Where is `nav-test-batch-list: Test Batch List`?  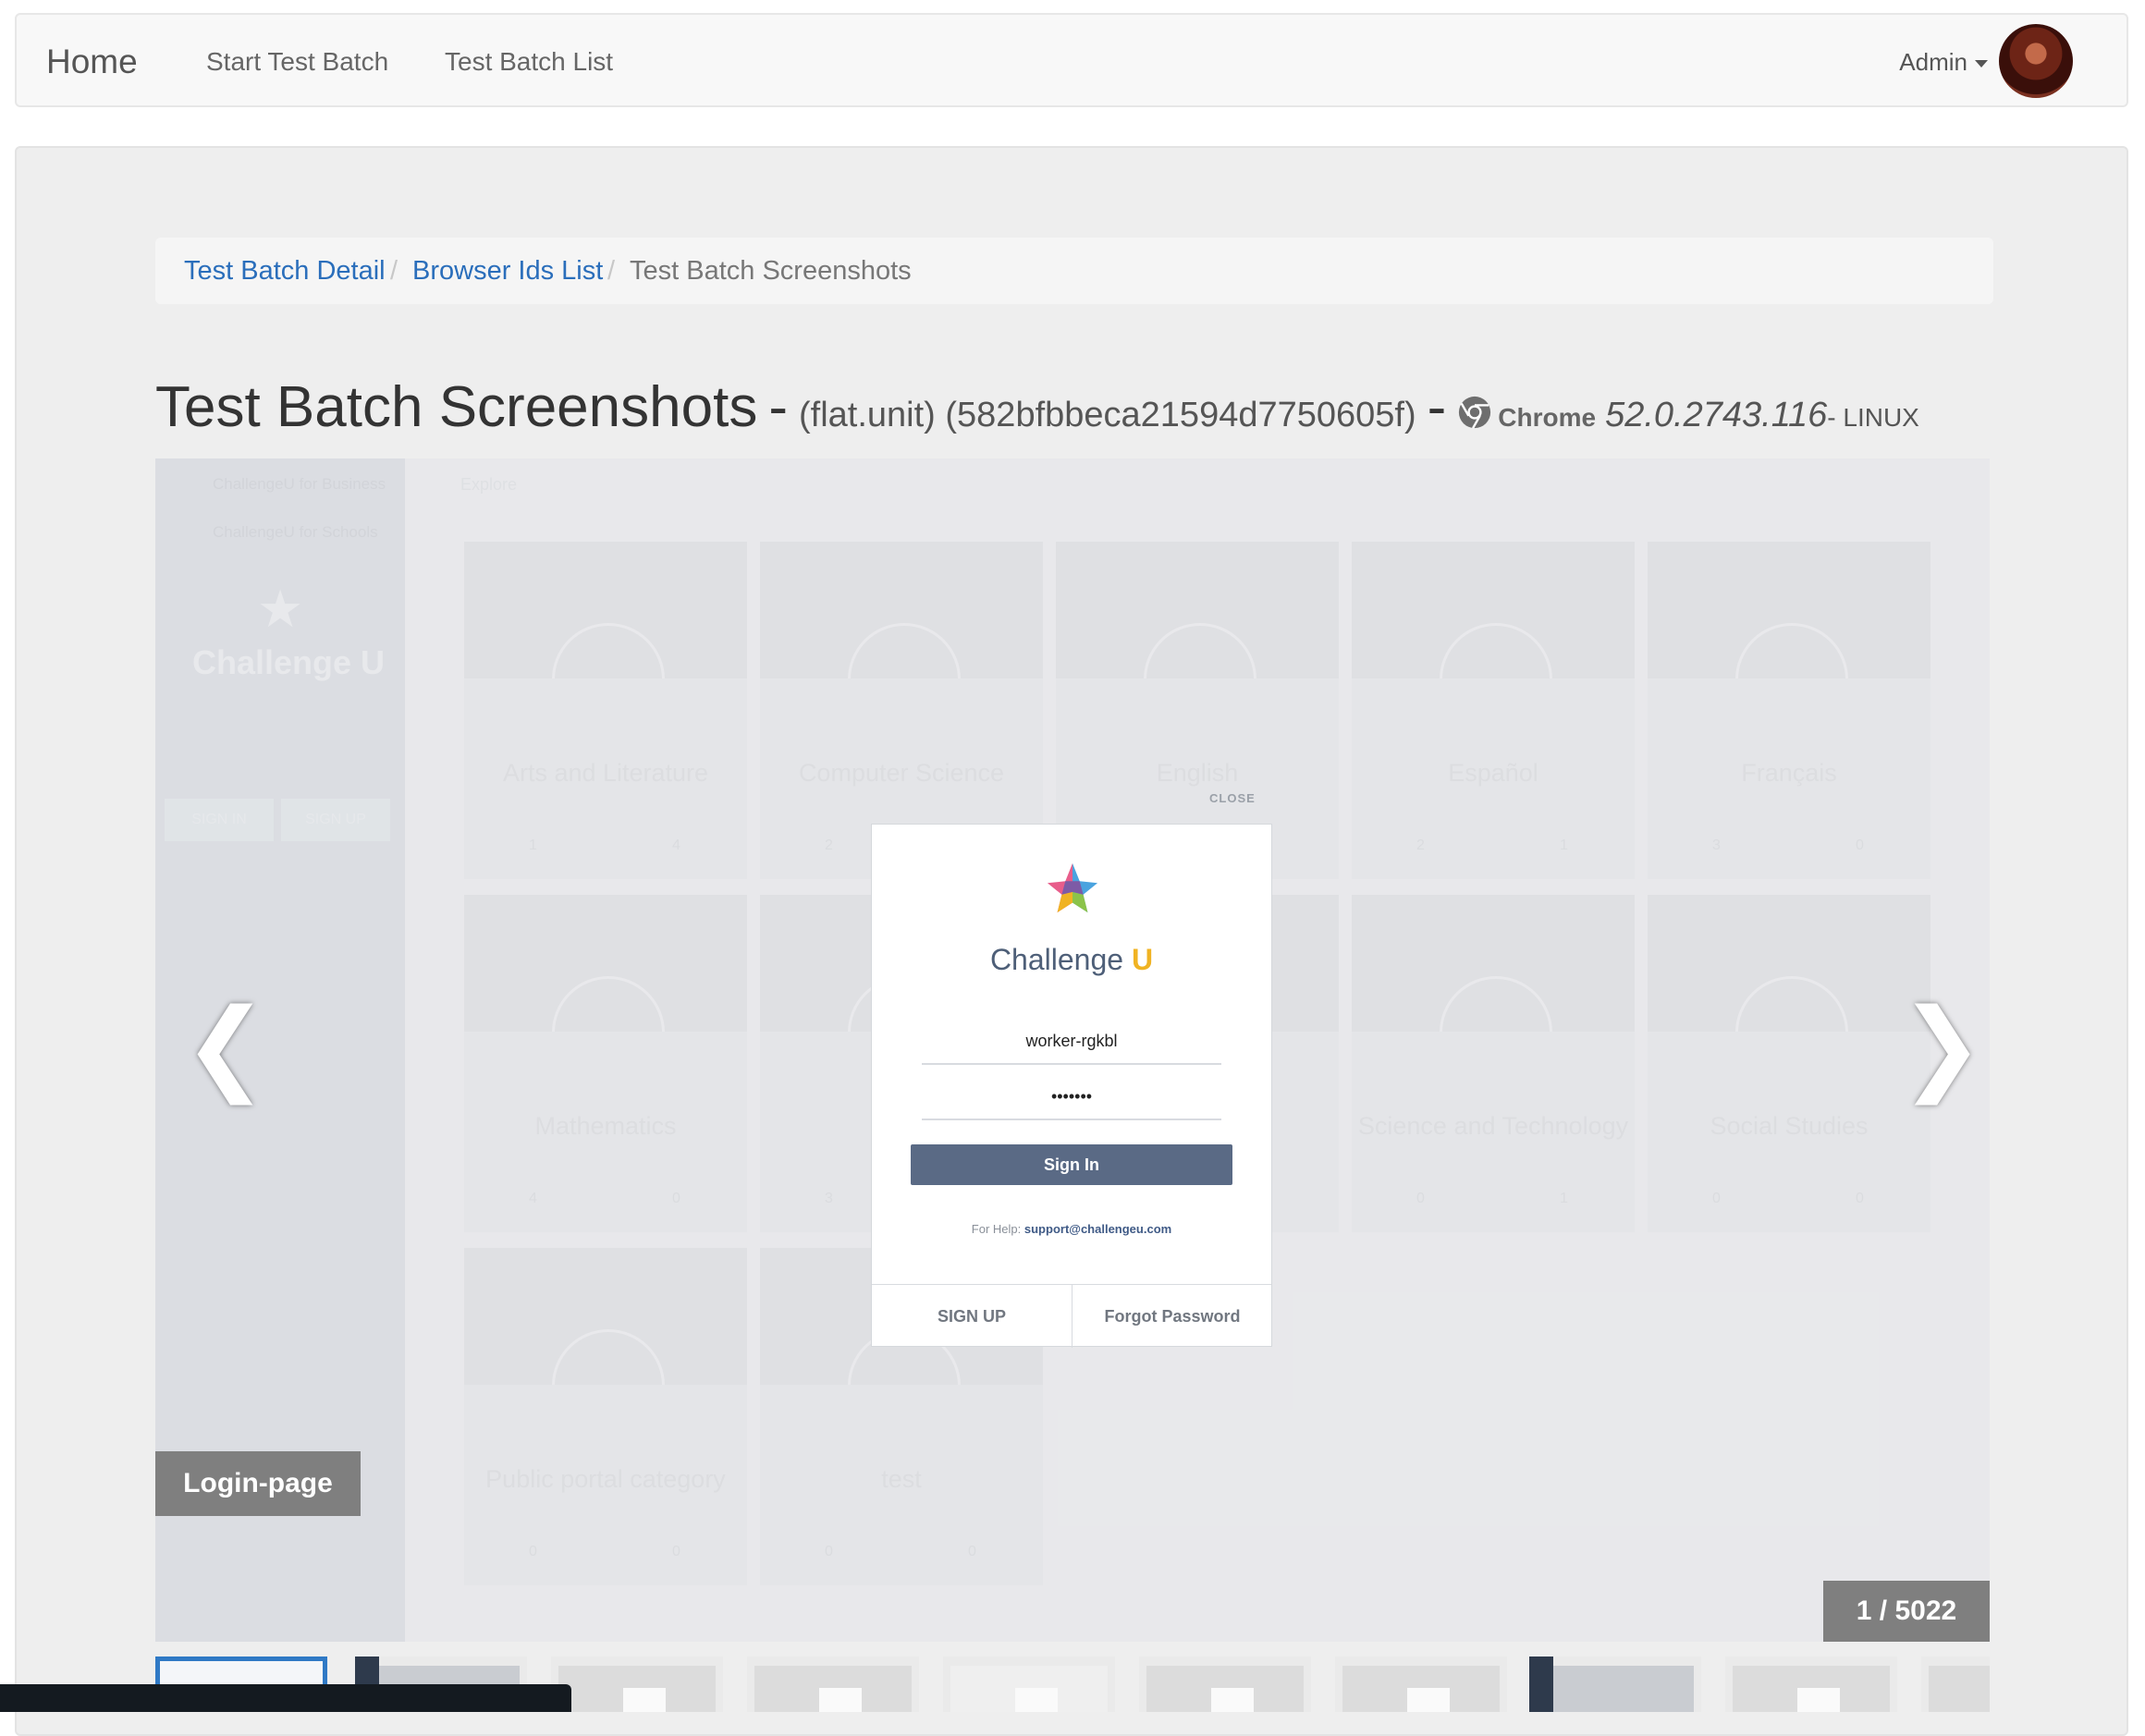
nav-test-batch-list: Test Batch List is located at coordinates (529, 62).